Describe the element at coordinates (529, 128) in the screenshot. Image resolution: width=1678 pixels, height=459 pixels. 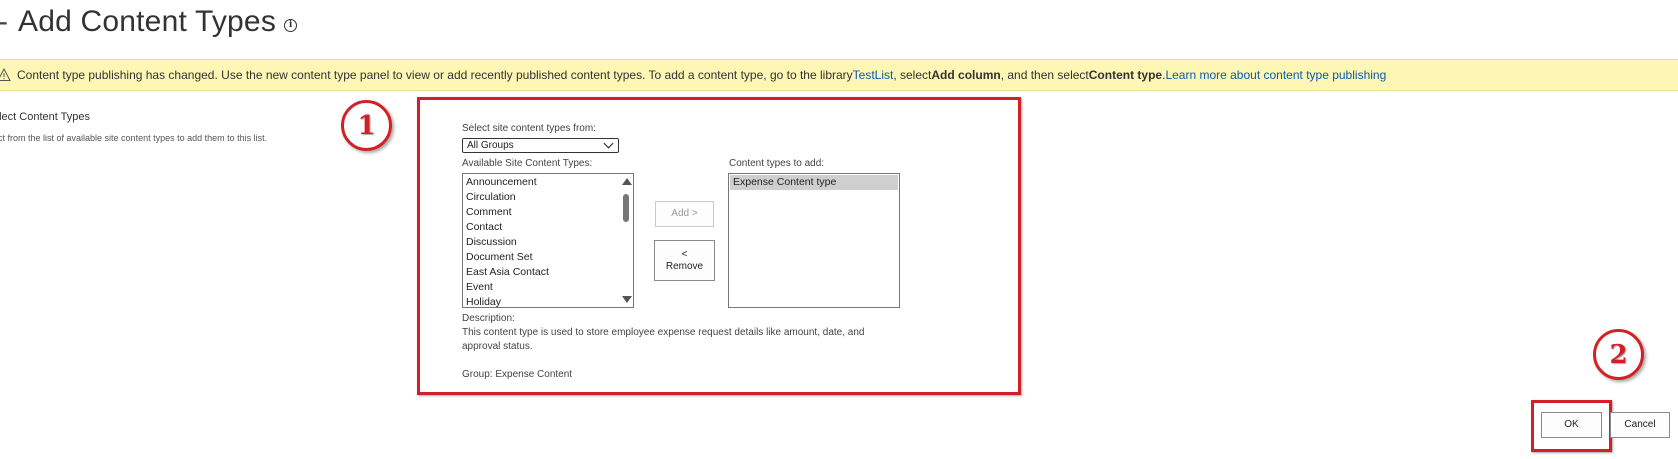
I see `select-from-label: Select site content types from:` at that location.